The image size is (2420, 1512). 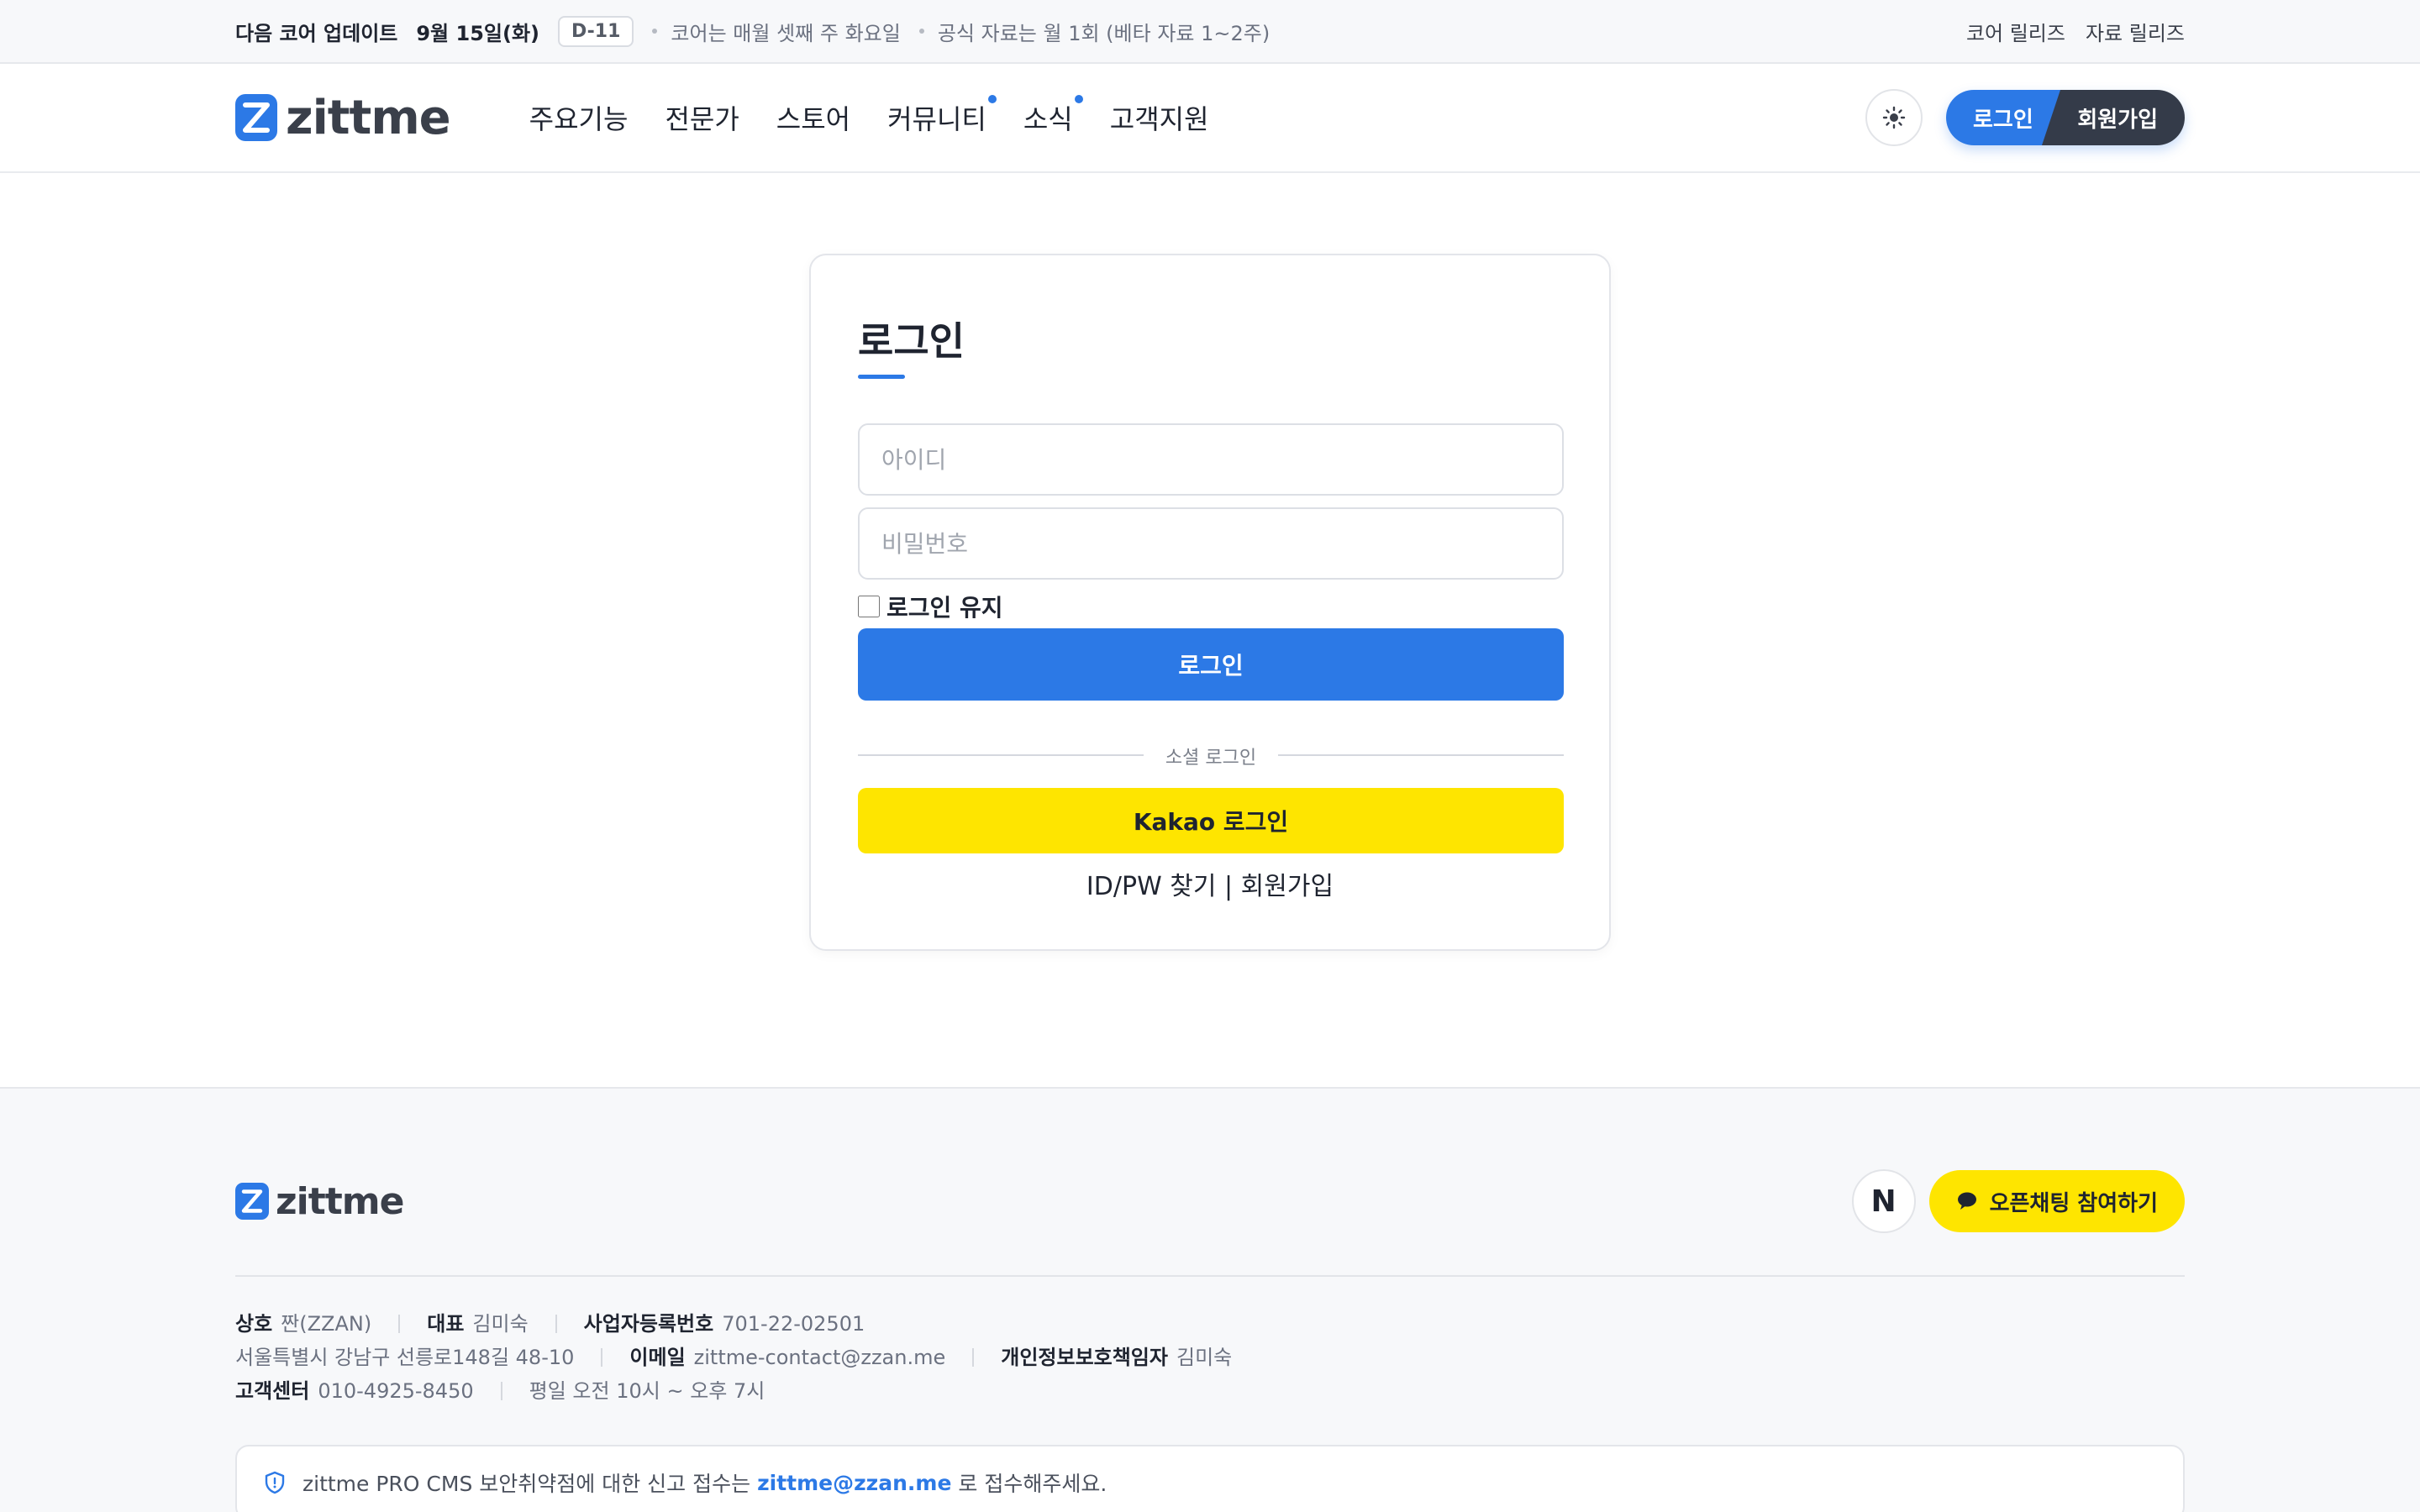 I want to click on social-login-label: 소셜 로그인, so click(x=1211, y=758).